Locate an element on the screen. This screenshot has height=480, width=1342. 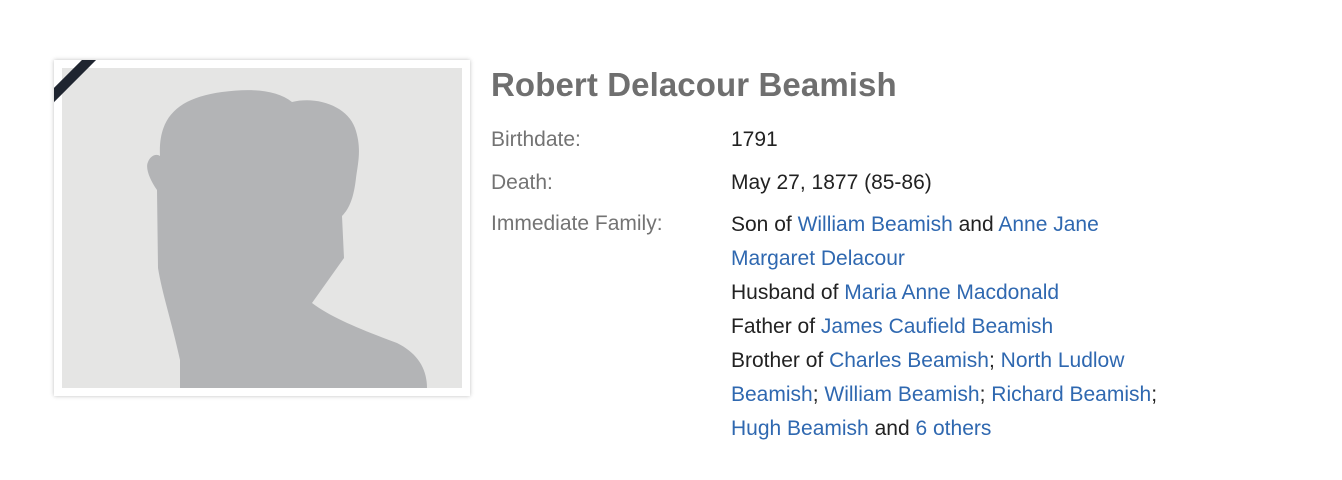
birthdate-value: 1791 is located at coordinates (754, 139).